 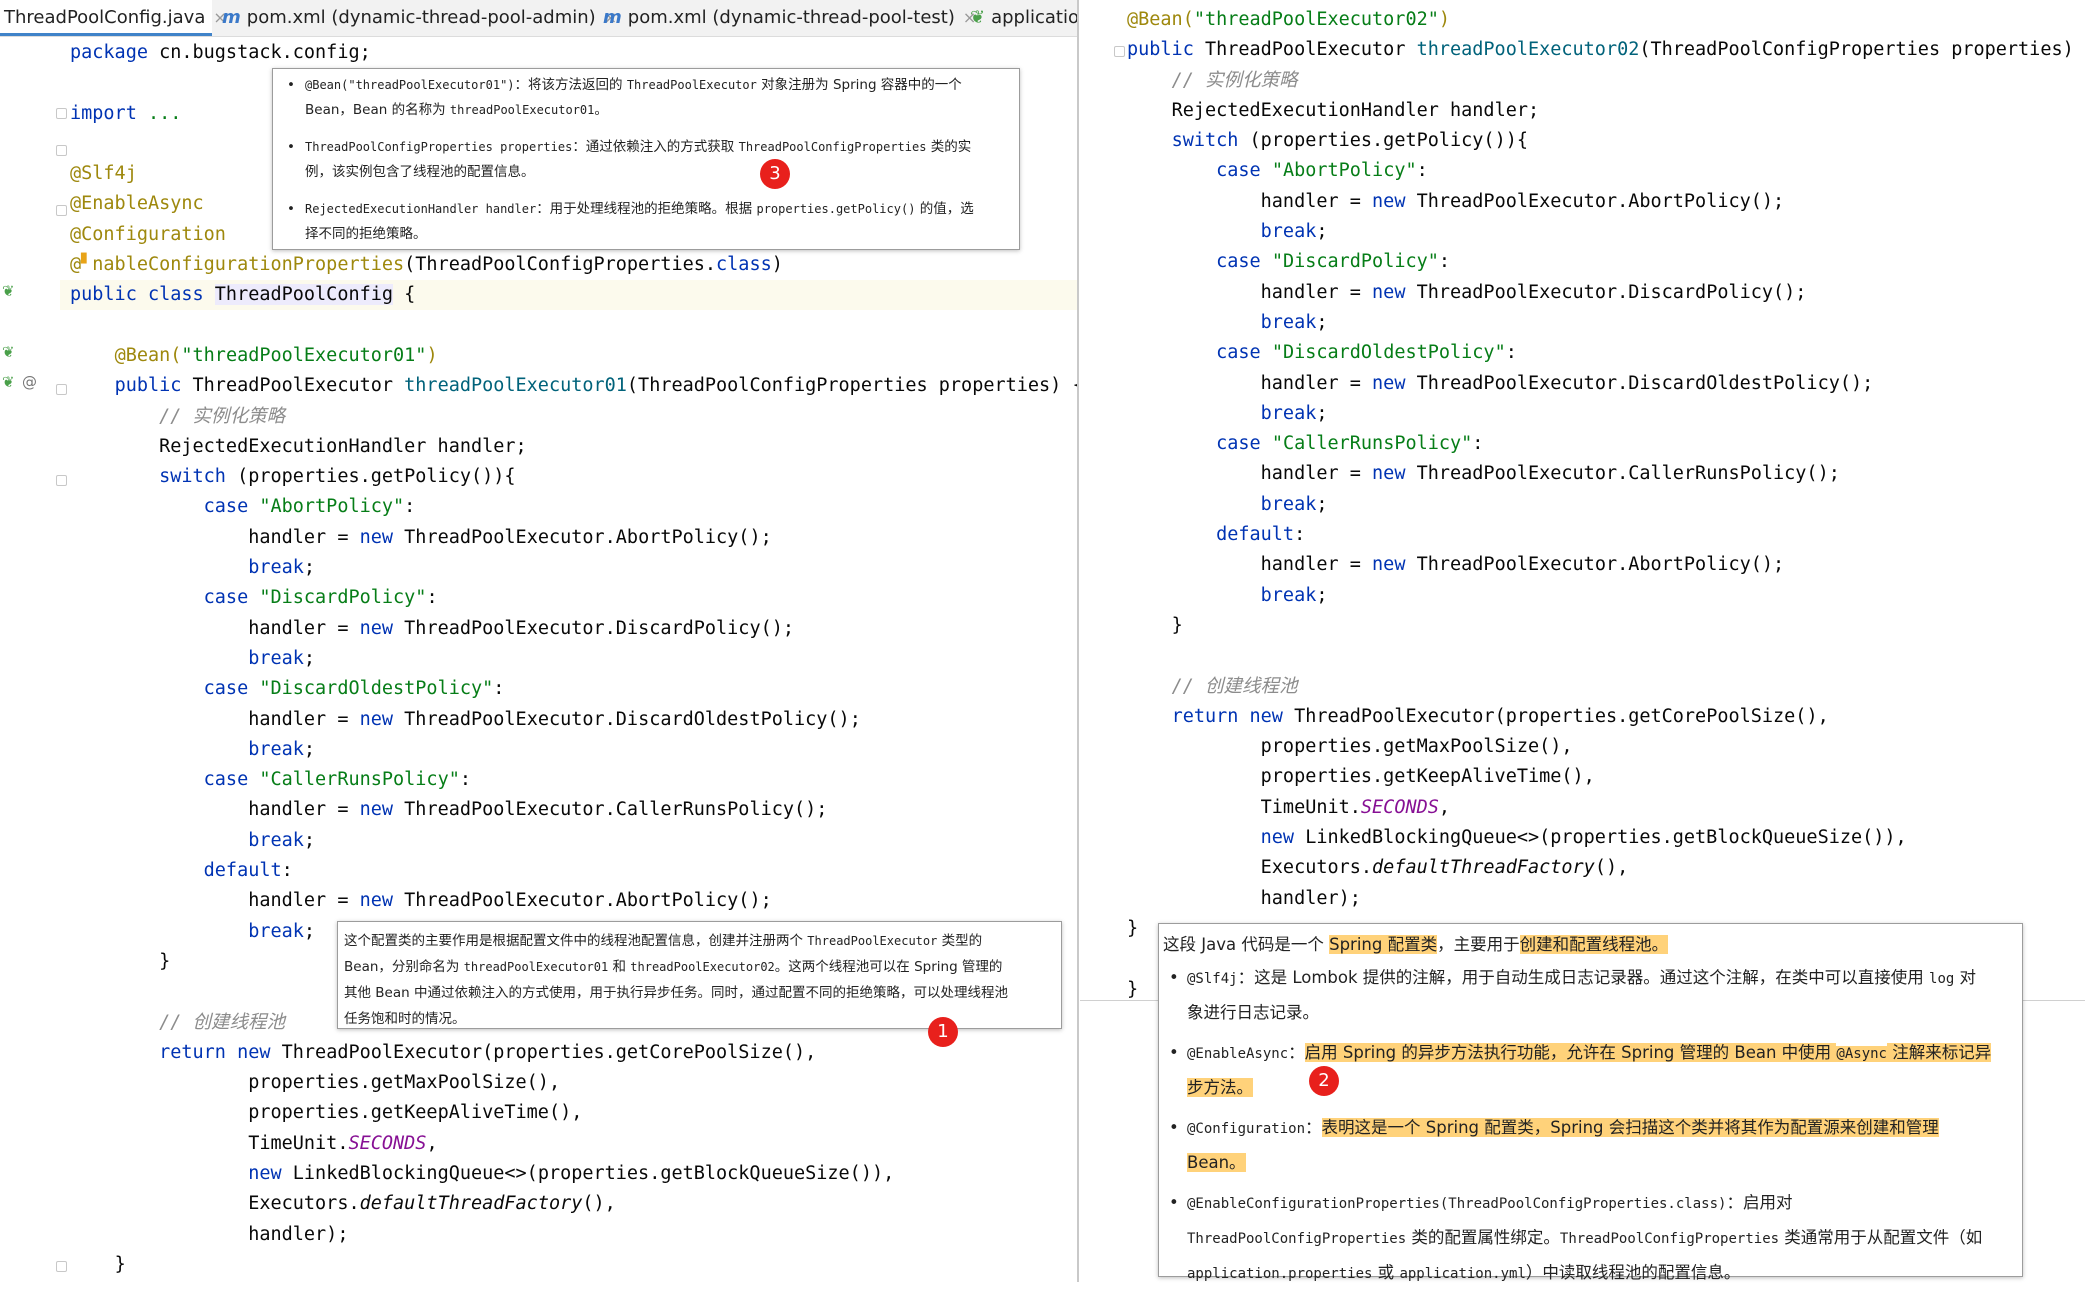 What do you see at coordinates (103, 174) in the screenshot?
I see `code-line: @Slf4j` at bounding box center [103, 174].